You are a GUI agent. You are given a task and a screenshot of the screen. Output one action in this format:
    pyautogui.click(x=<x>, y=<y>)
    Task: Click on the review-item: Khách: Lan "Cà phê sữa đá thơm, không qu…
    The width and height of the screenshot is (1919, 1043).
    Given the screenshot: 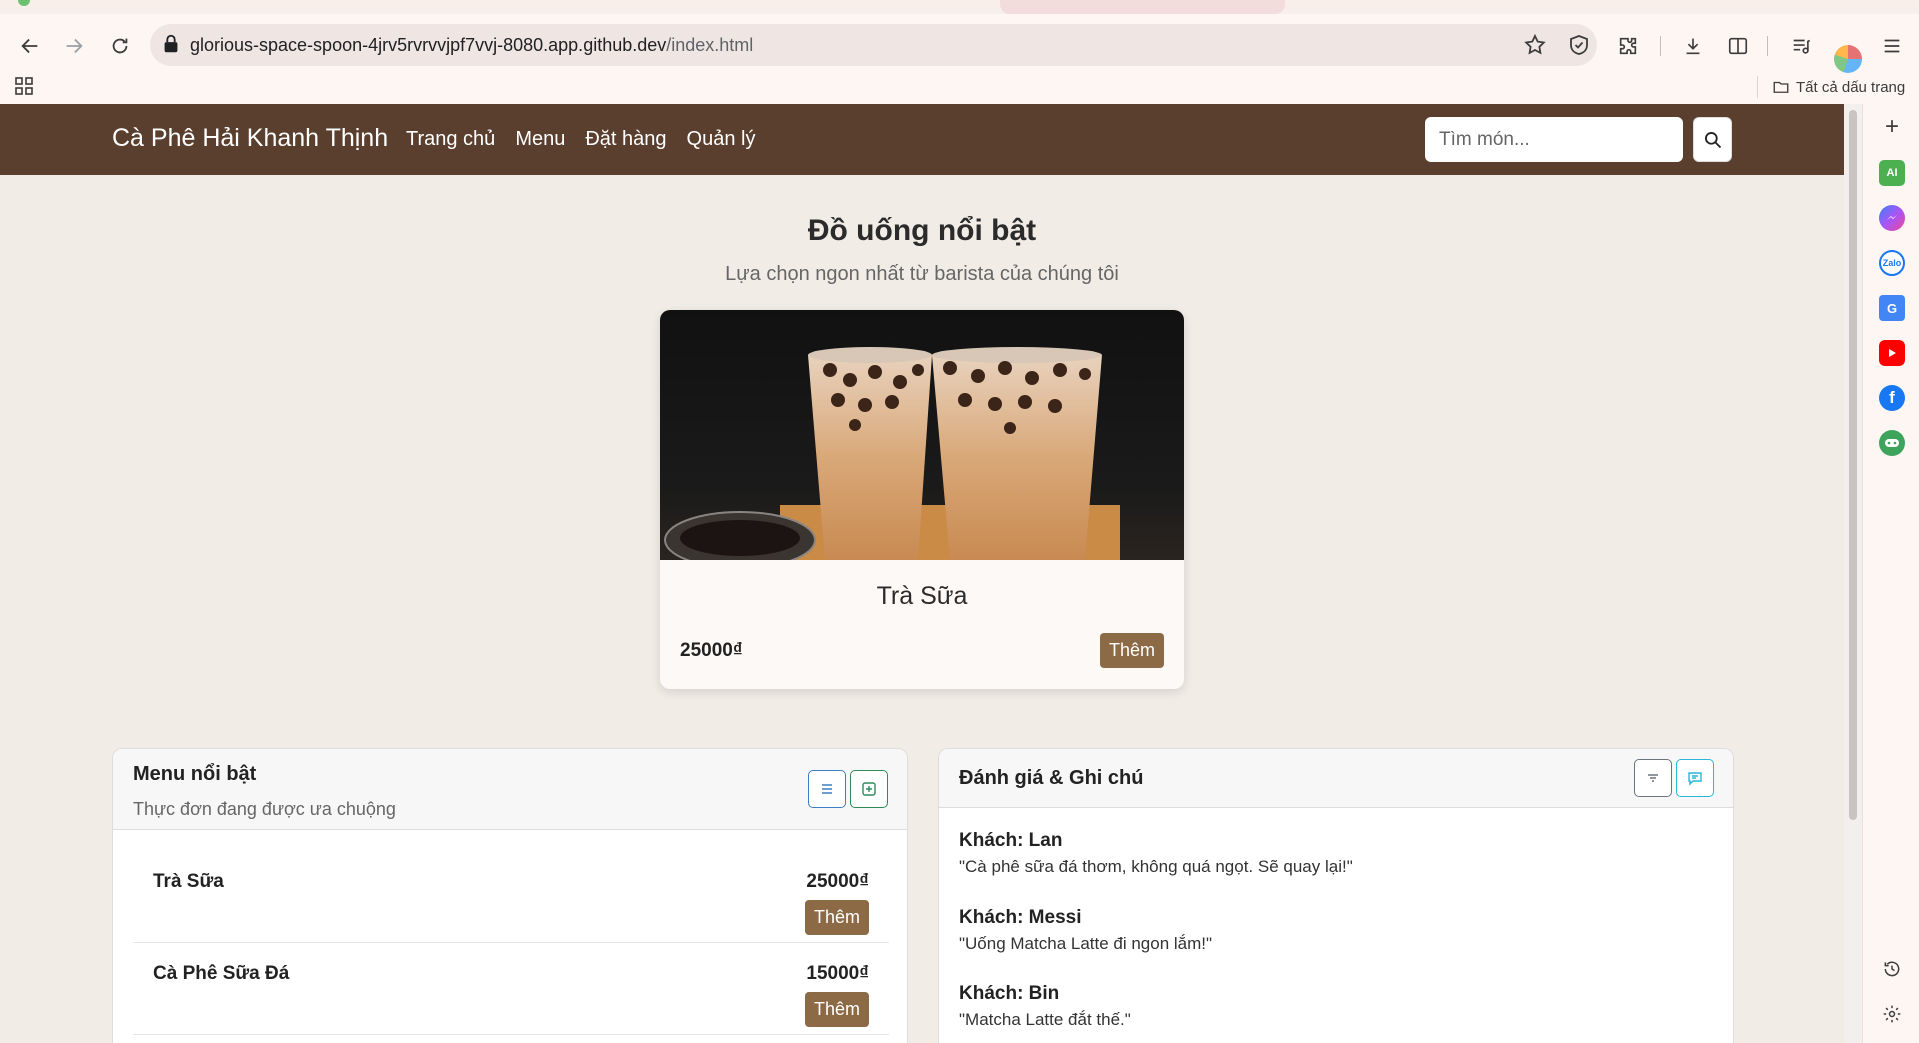 What is the action you would take?
    pyautogui.click(x=1156, y=853)
    